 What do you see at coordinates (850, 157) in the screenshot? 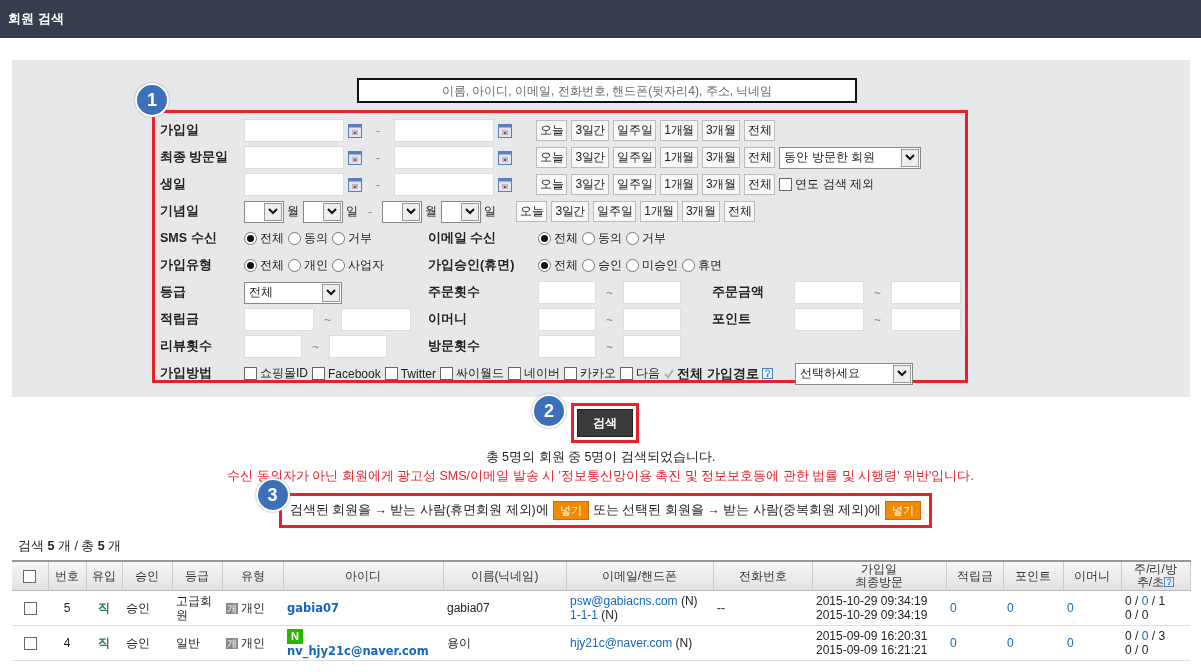
I see `dropdown: 동안 방문한 회원` at bounding box center [850, 157].